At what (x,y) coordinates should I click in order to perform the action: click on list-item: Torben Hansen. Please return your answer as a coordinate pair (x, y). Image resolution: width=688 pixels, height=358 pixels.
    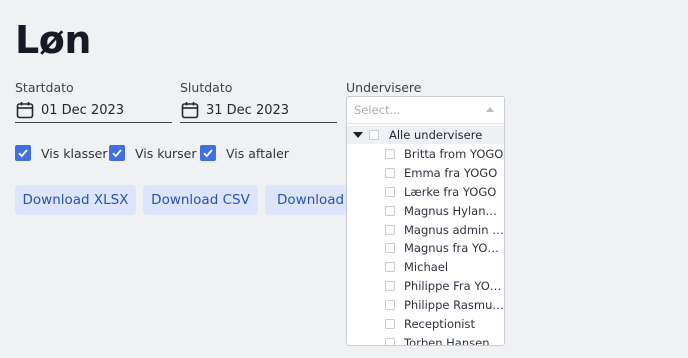
    Looking at the image, I should click on (425, 340).